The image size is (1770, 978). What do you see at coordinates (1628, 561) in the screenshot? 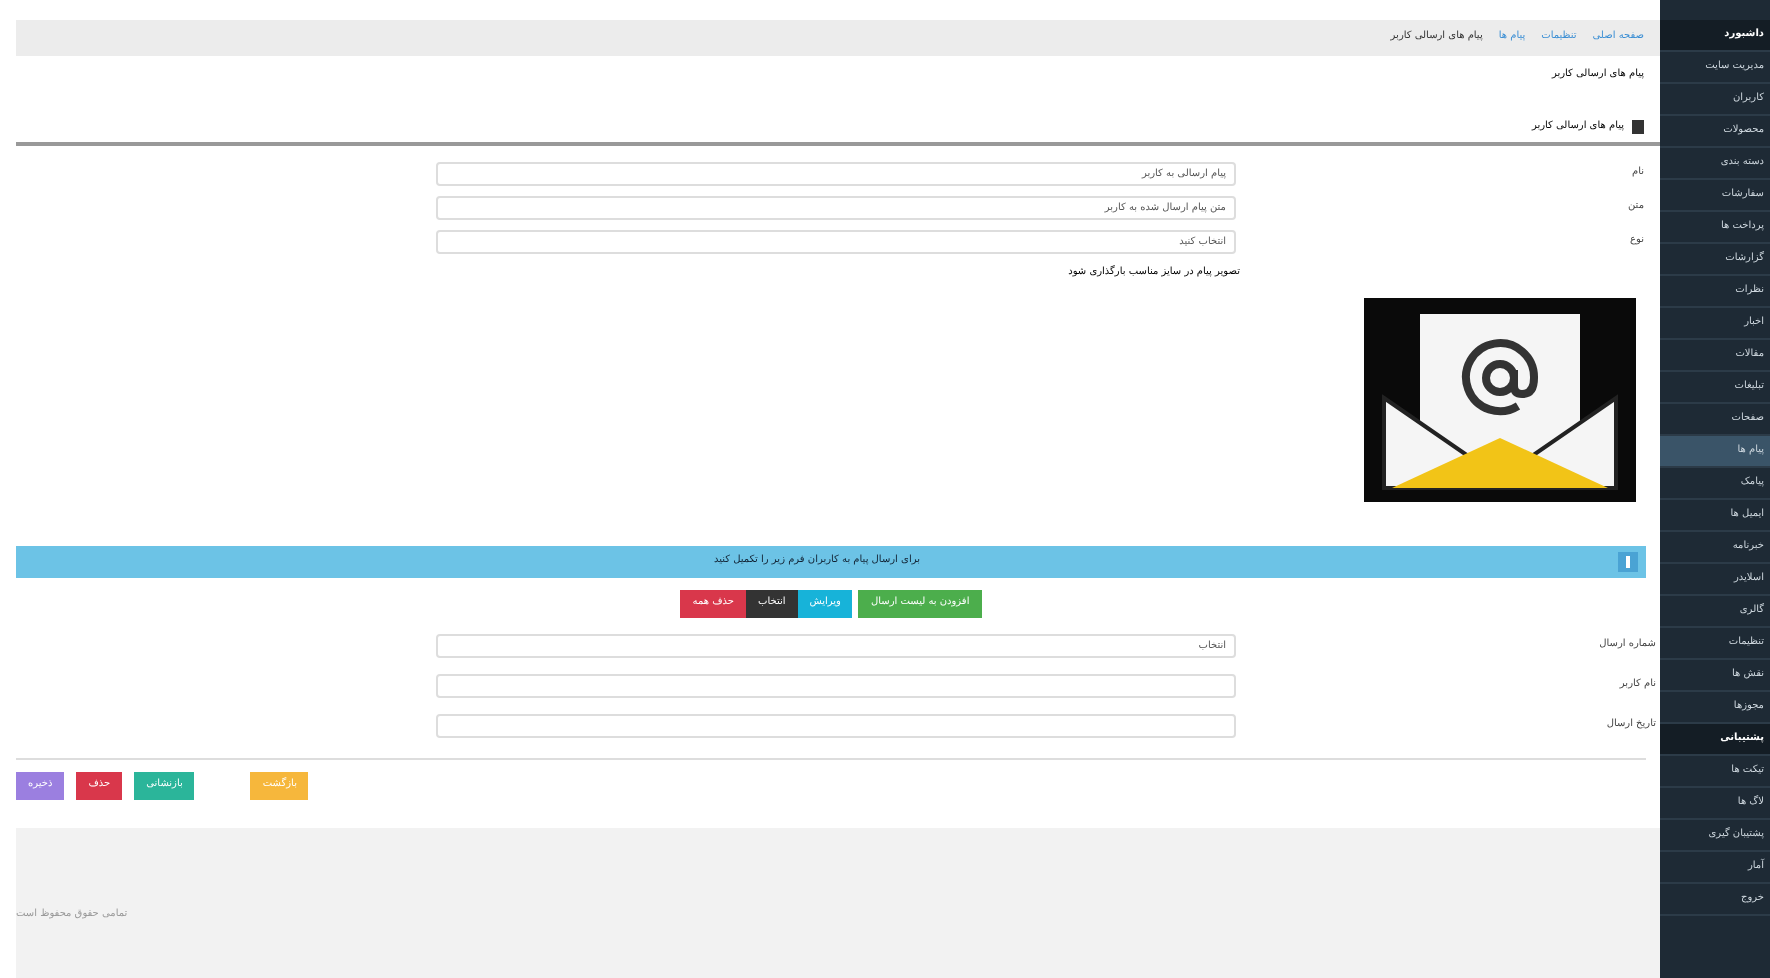
I see `info-icon` at bounding box center [1628, 561].